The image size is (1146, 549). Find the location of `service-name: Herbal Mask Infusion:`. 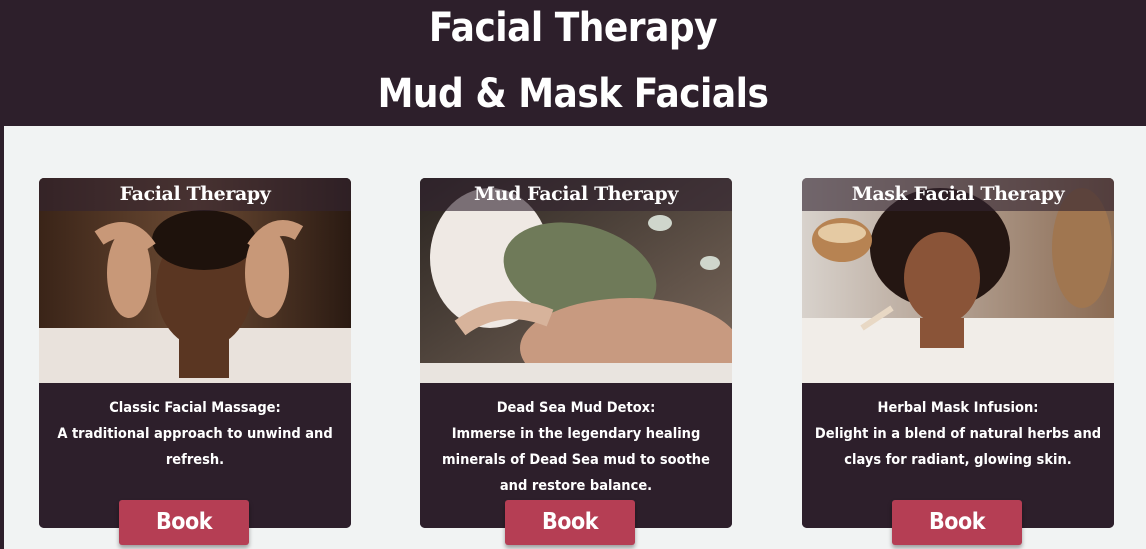

service-name: Herbal Mask Infusion: is located at coordinates (958, 408).